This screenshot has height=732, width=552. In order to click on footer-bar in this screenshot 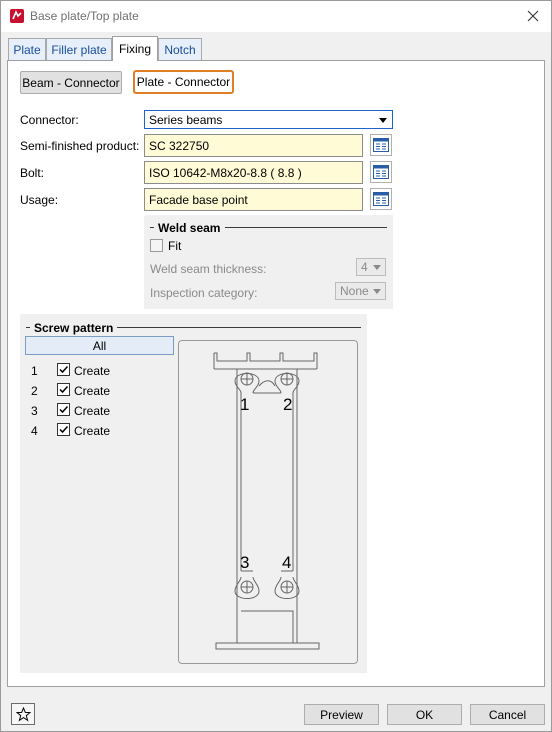, I will do `click(276, 710)`.